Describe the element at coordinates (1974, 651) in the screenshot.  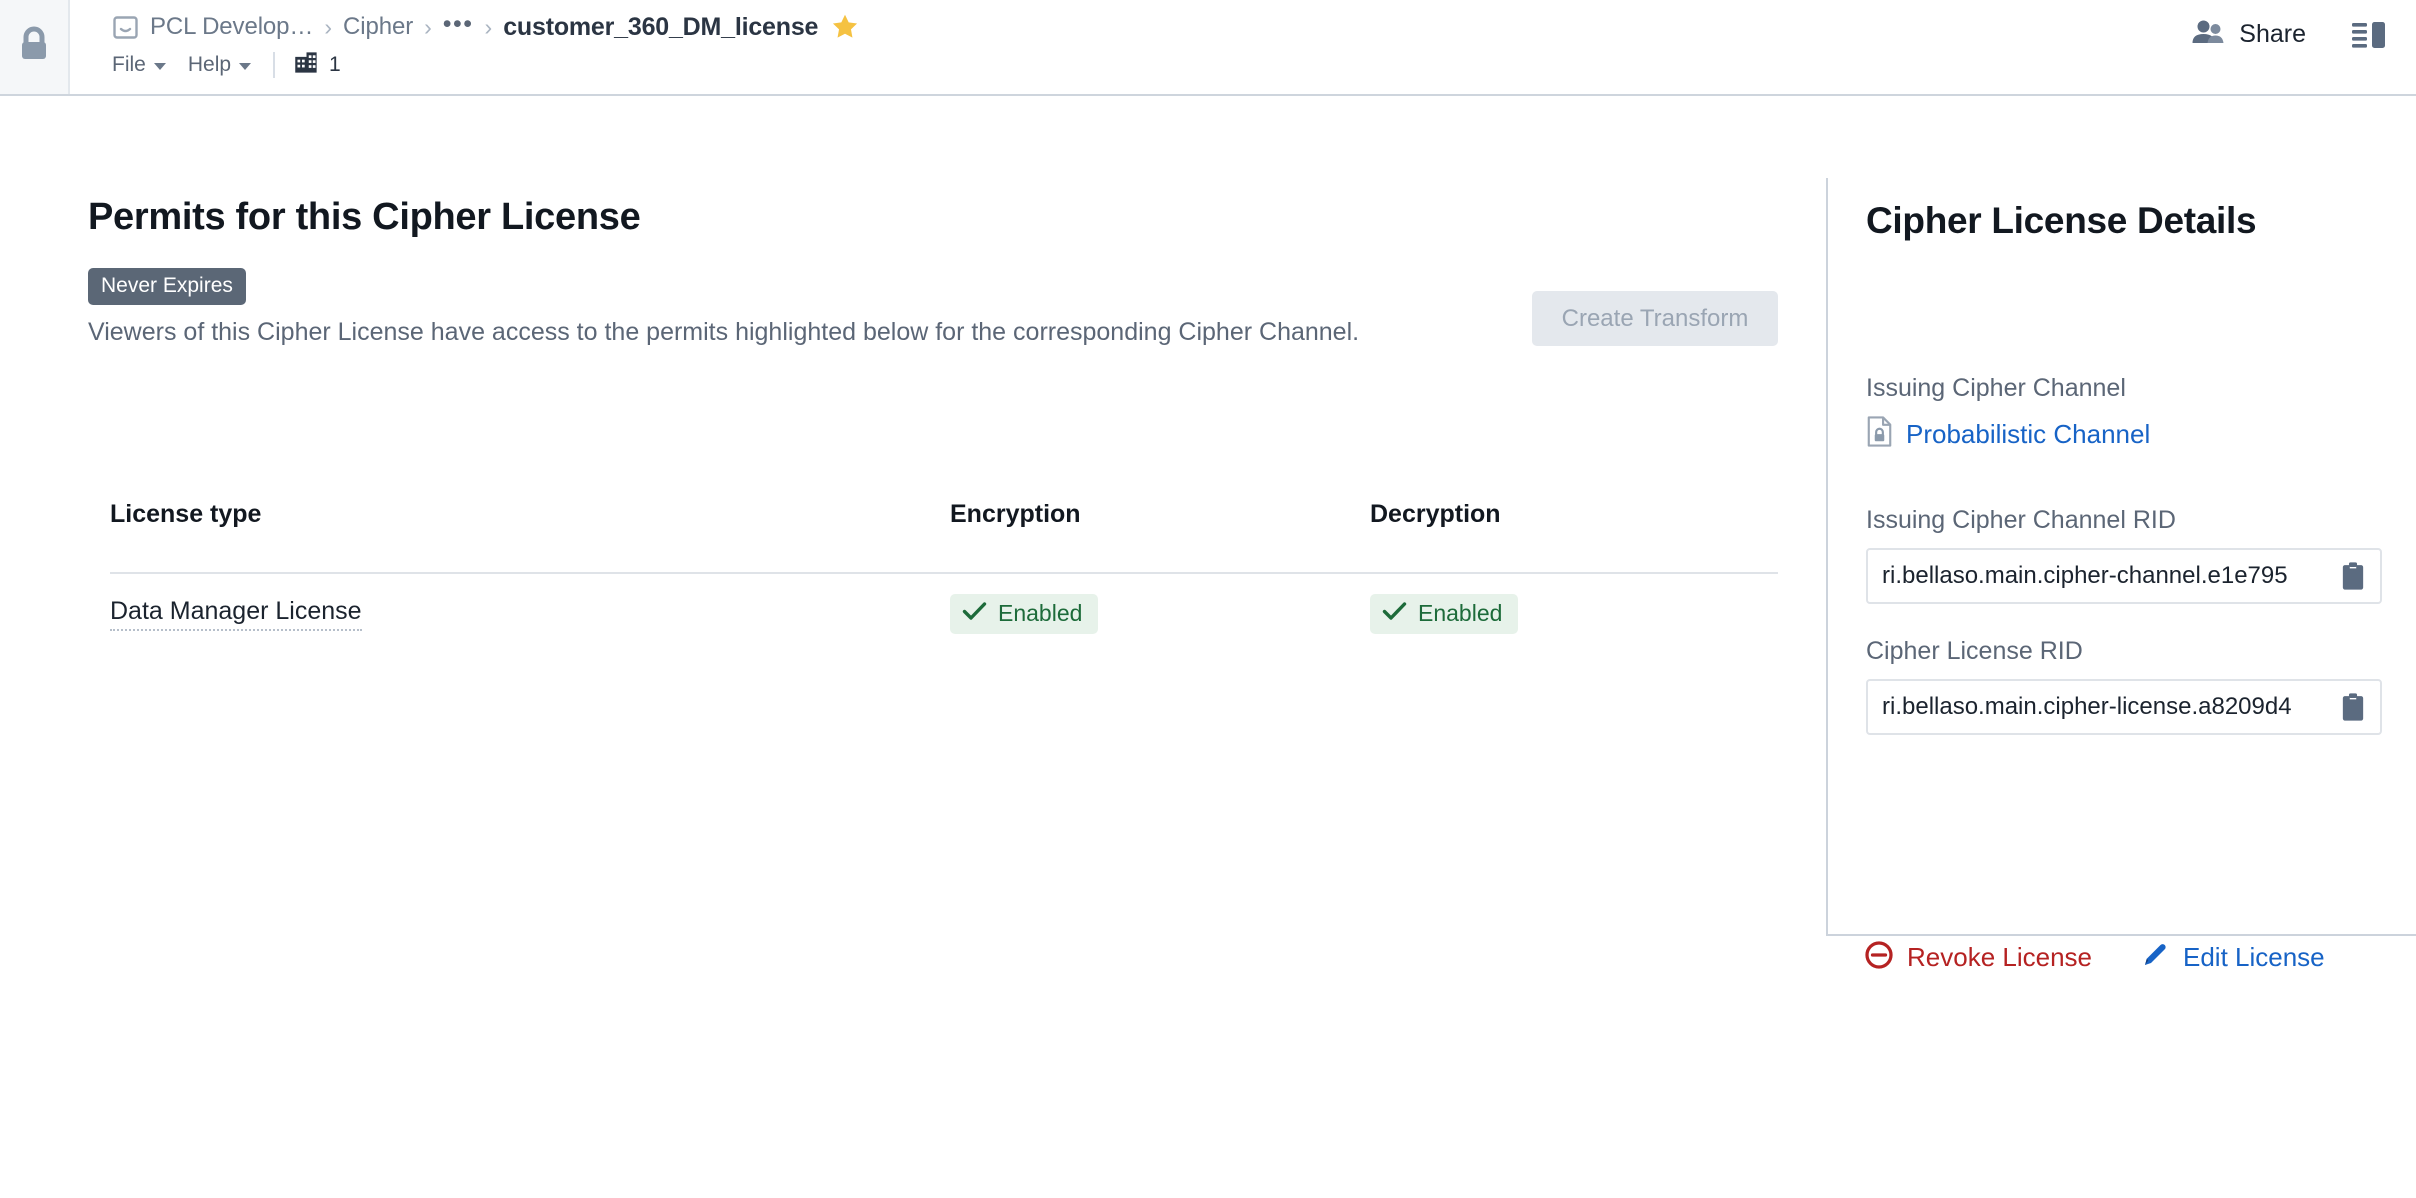
I see `label-cipher-license-rid: Cipher License RID` at that location.